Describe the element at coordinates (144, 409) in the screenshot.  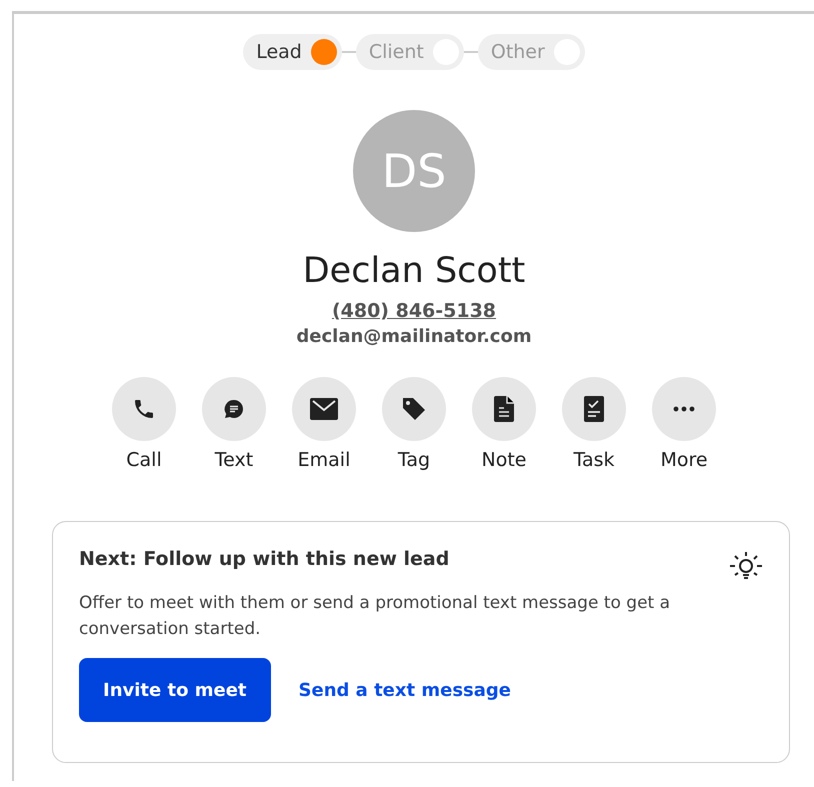
I see `phone-icon` at that location.